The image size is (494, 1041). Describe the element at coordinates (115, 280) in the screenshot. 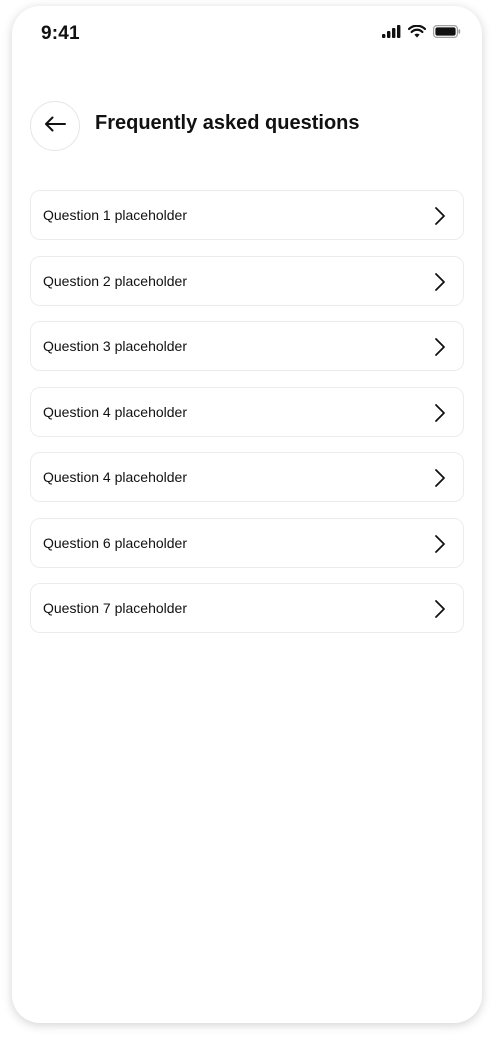

I see `faq-question-label: Question 2 placeholder` at that location.